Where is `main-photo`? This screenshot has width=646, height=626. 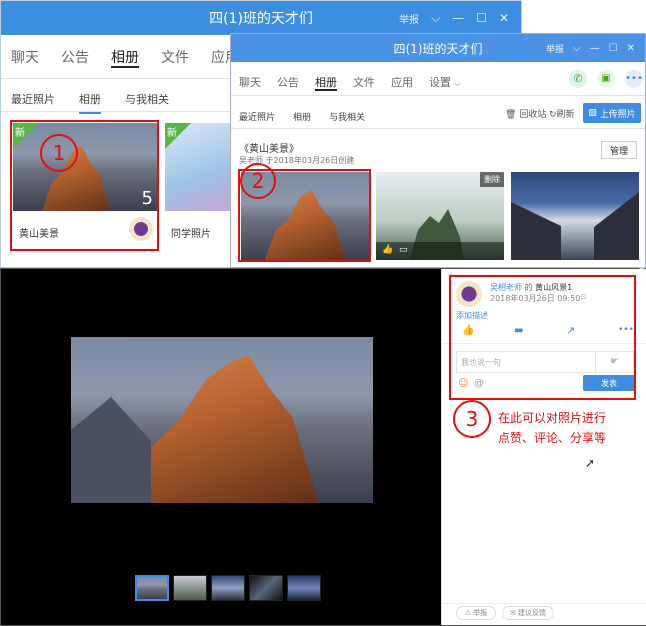
main-photo is located at coordinates (222, 420).